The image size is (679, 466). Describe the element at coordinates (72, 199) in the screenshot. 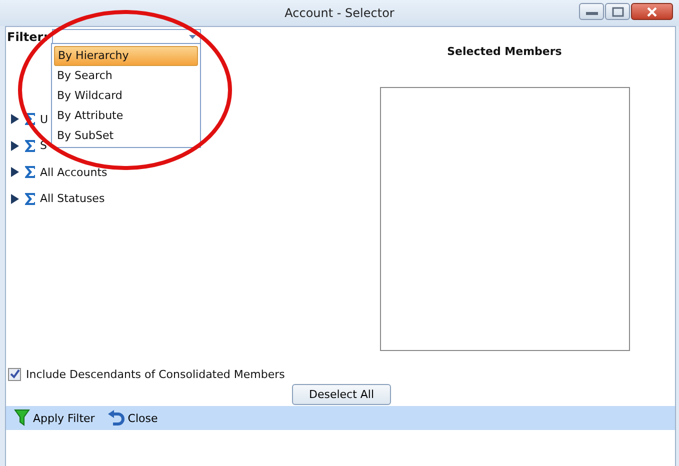

I see `tree-item: All Statuses` at that location.